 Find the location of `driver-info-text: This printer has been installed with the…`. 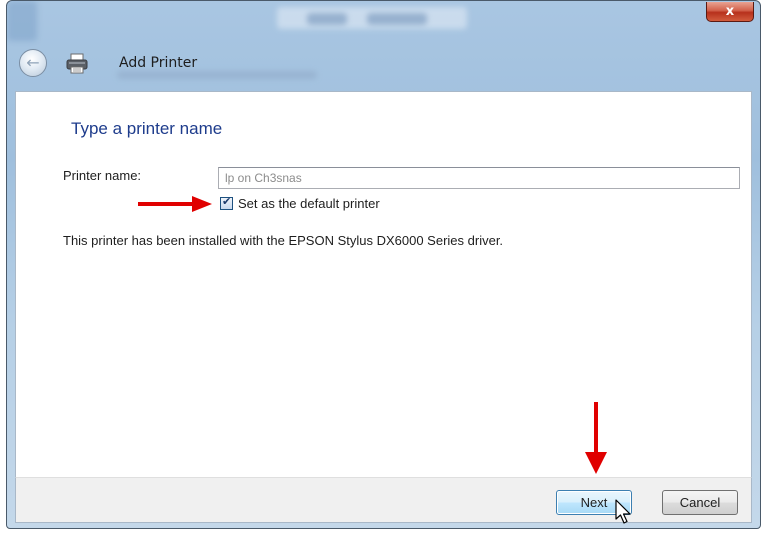

driver-info-text: This printer has been installed with the… is located at coordinates (283, 240).